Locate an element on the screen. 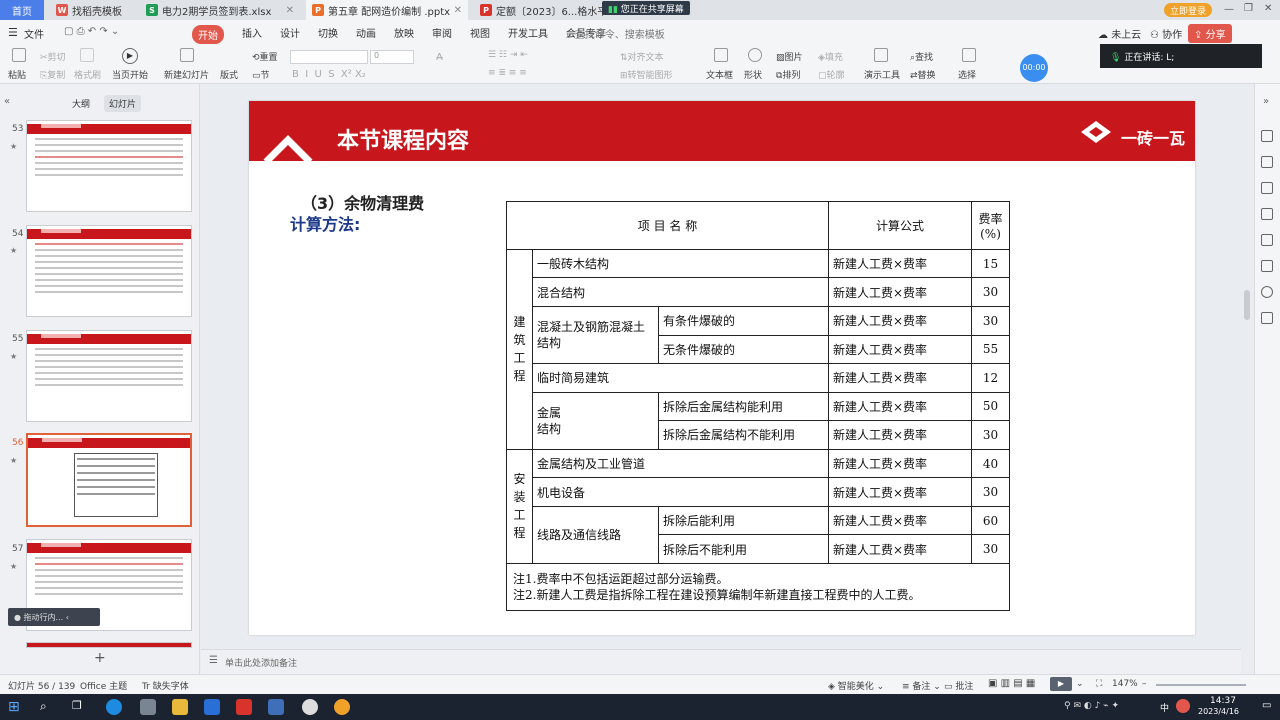  find-button: ⌕查找 is located at coordinates (921, 56).